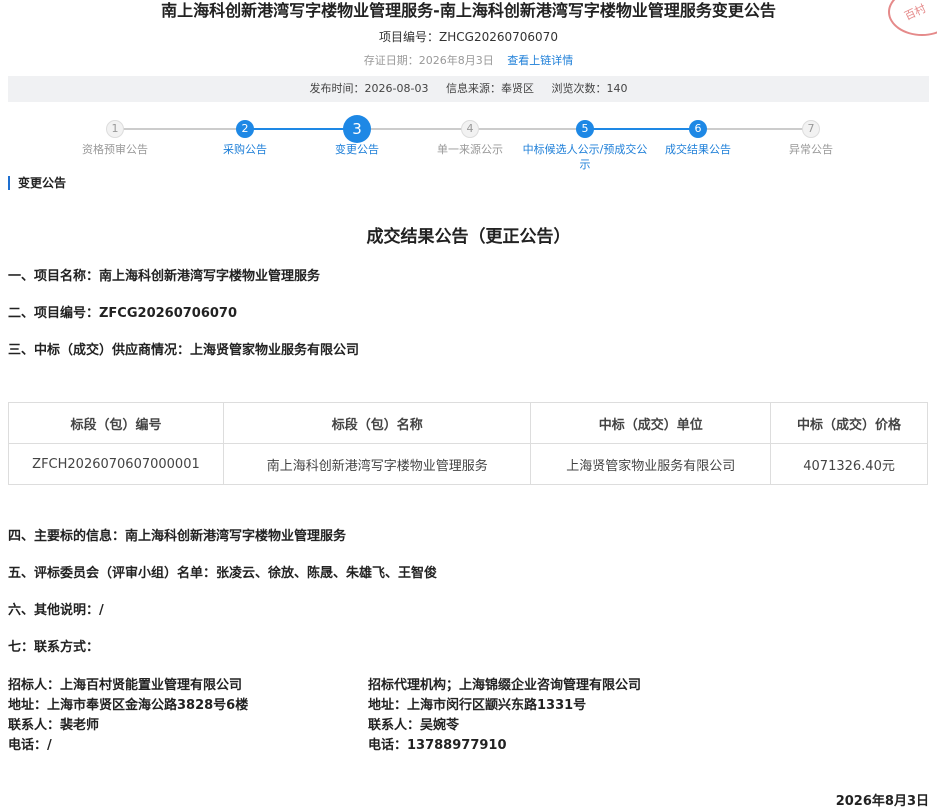 The image size is (937, 811). What do you see at coordinates (540, 60) in the screenshot?
I see `view-chain-details-link: 查看上链详情` at bounding box center [540, 60].